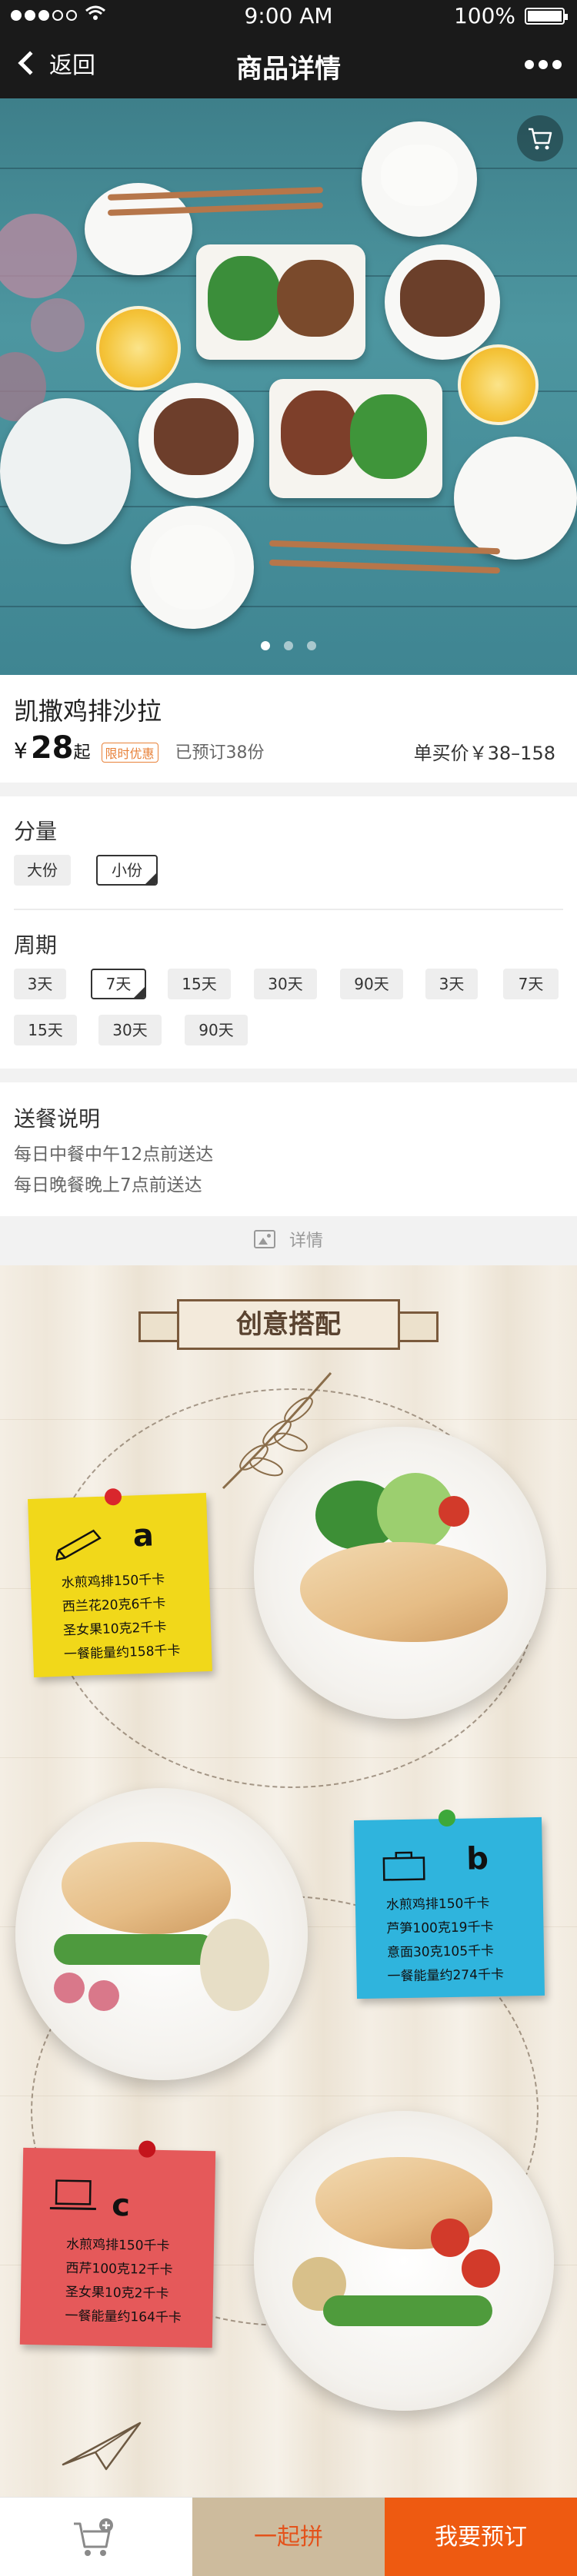  What do you see at coordinates (404, 2261) in the screenshot?
I see `dish-image-c` at bounding box center [404, 2261].